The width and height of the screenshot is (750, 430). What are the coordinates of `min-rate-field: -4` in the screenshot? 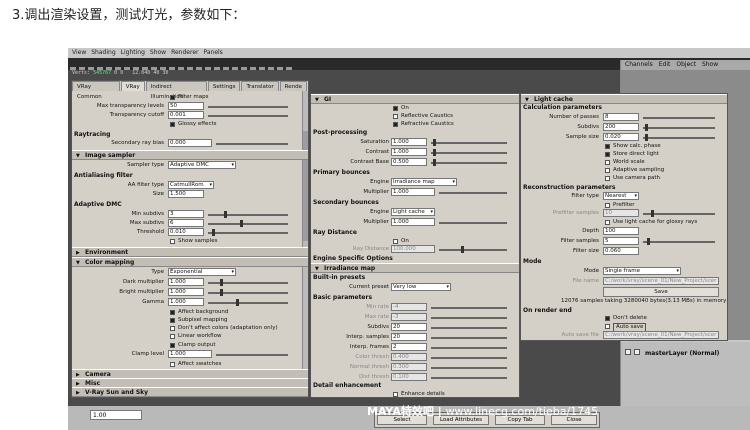 It's located at (409, 307).